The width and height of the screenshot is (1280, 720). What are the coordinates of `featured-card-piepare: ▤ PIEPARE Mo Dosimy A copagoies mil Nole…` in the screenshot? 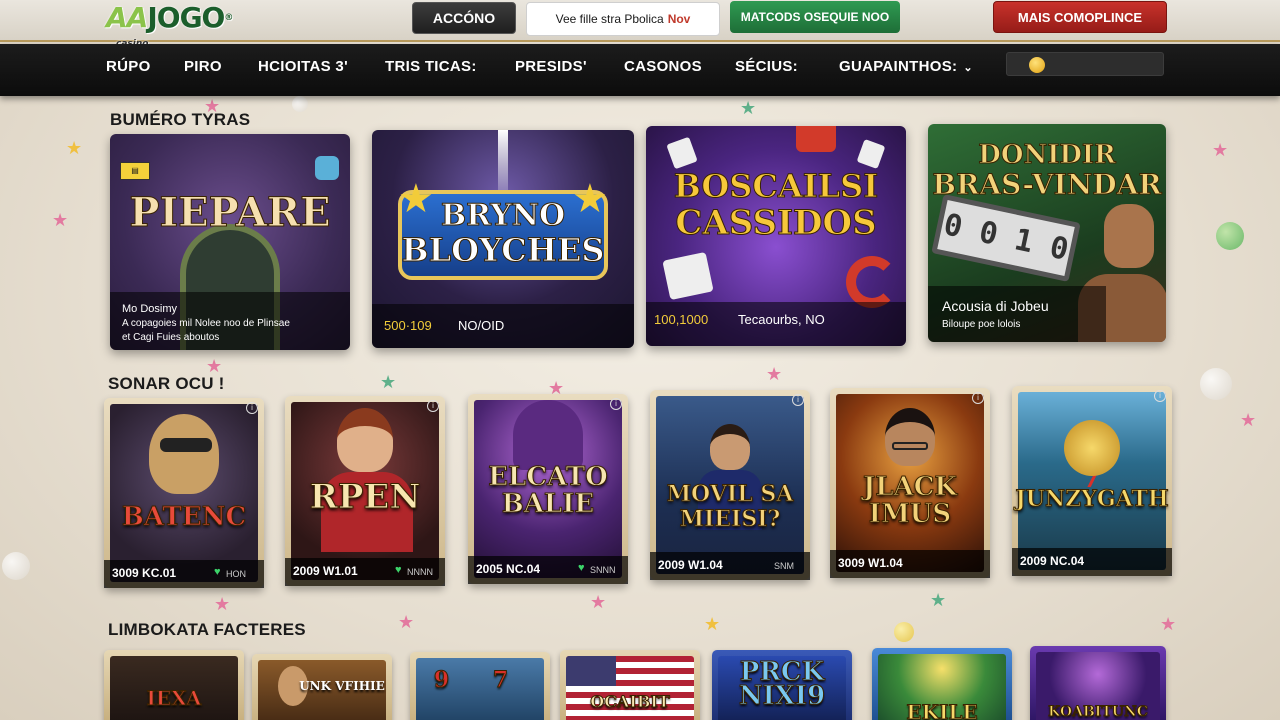 It's located at (230, 242).